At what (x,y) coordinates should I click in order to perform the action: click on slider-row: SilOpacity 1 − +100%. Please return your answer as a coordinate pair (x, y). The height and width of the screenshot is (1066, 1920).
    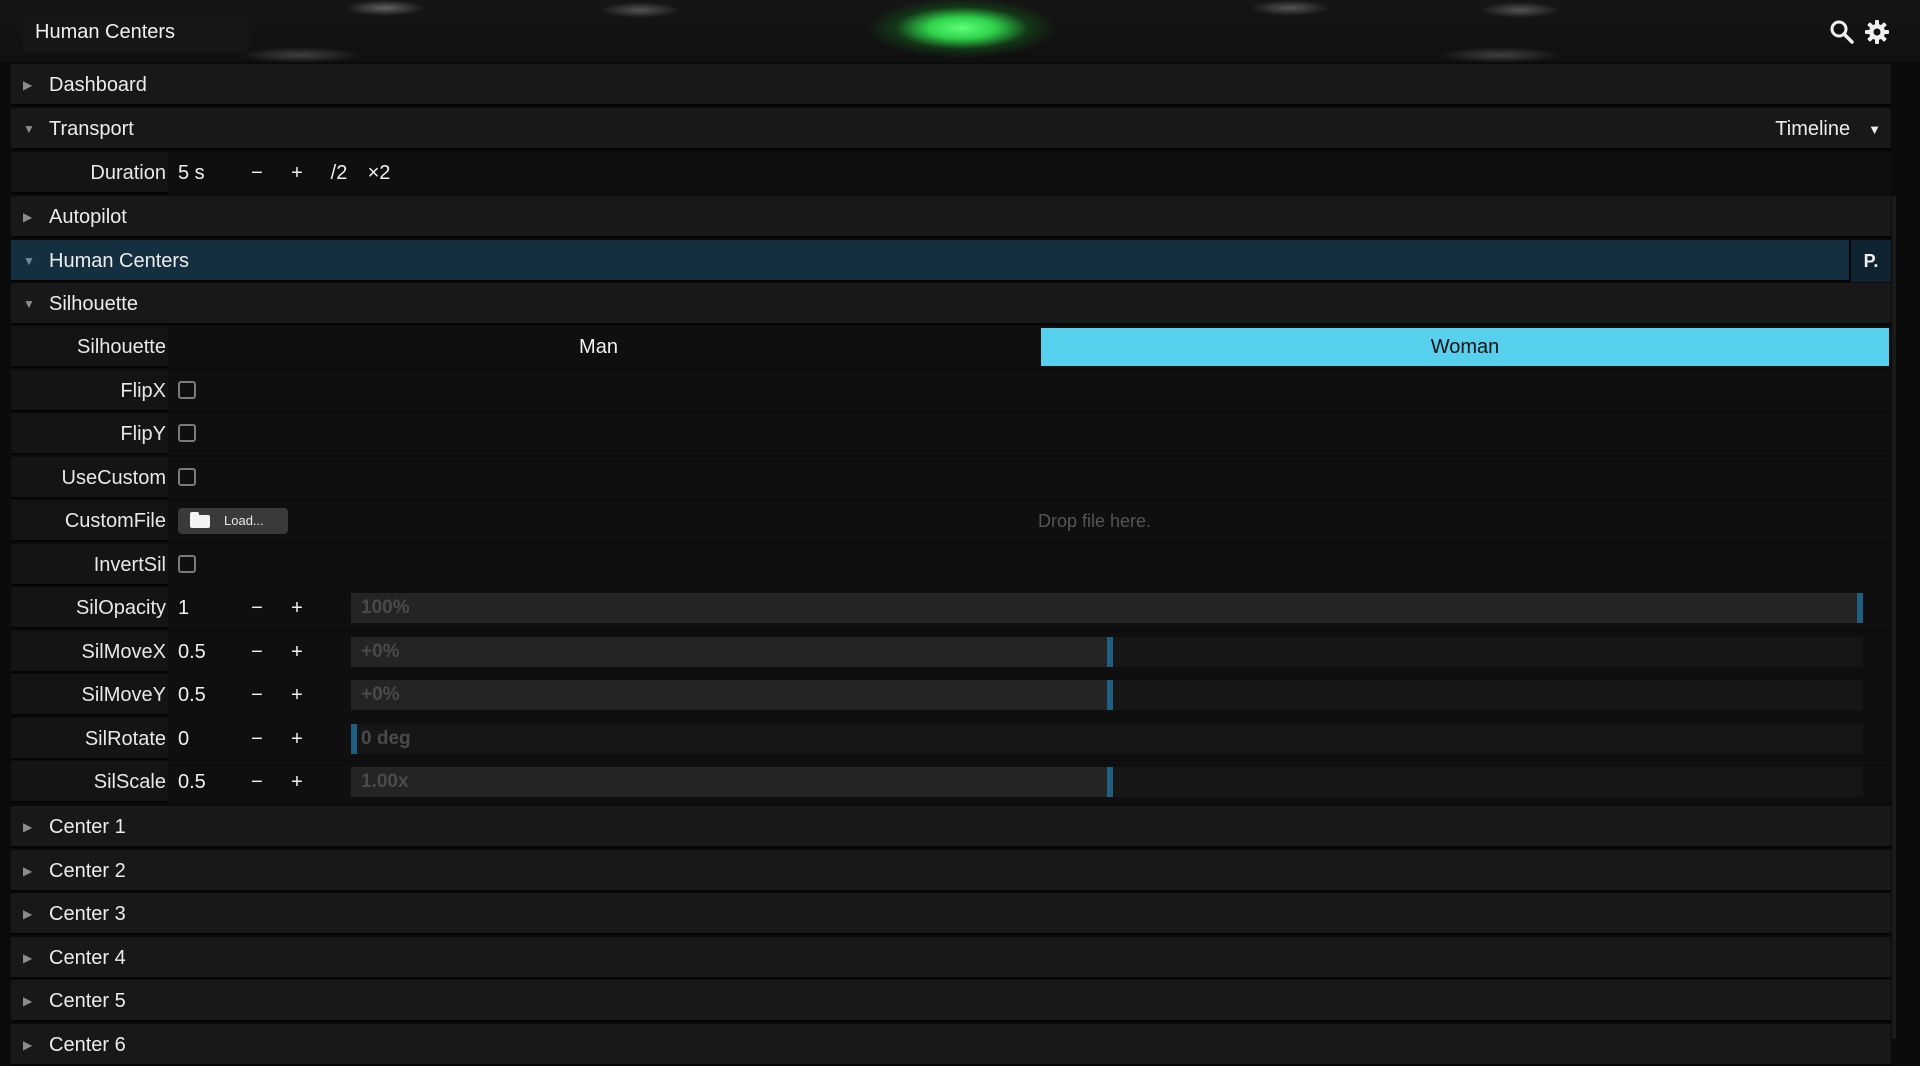
    Looking at the image, I should click on (951, 608).